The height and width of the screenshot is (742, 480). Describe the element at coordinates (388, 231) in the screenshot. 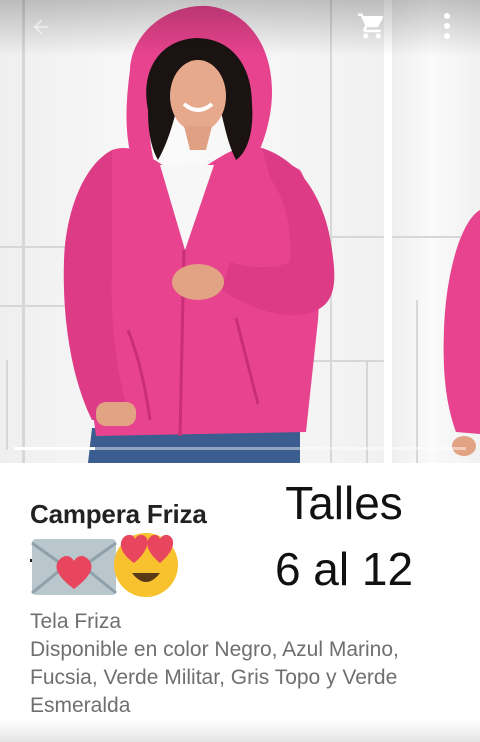

I see `slide-gap` at that location.